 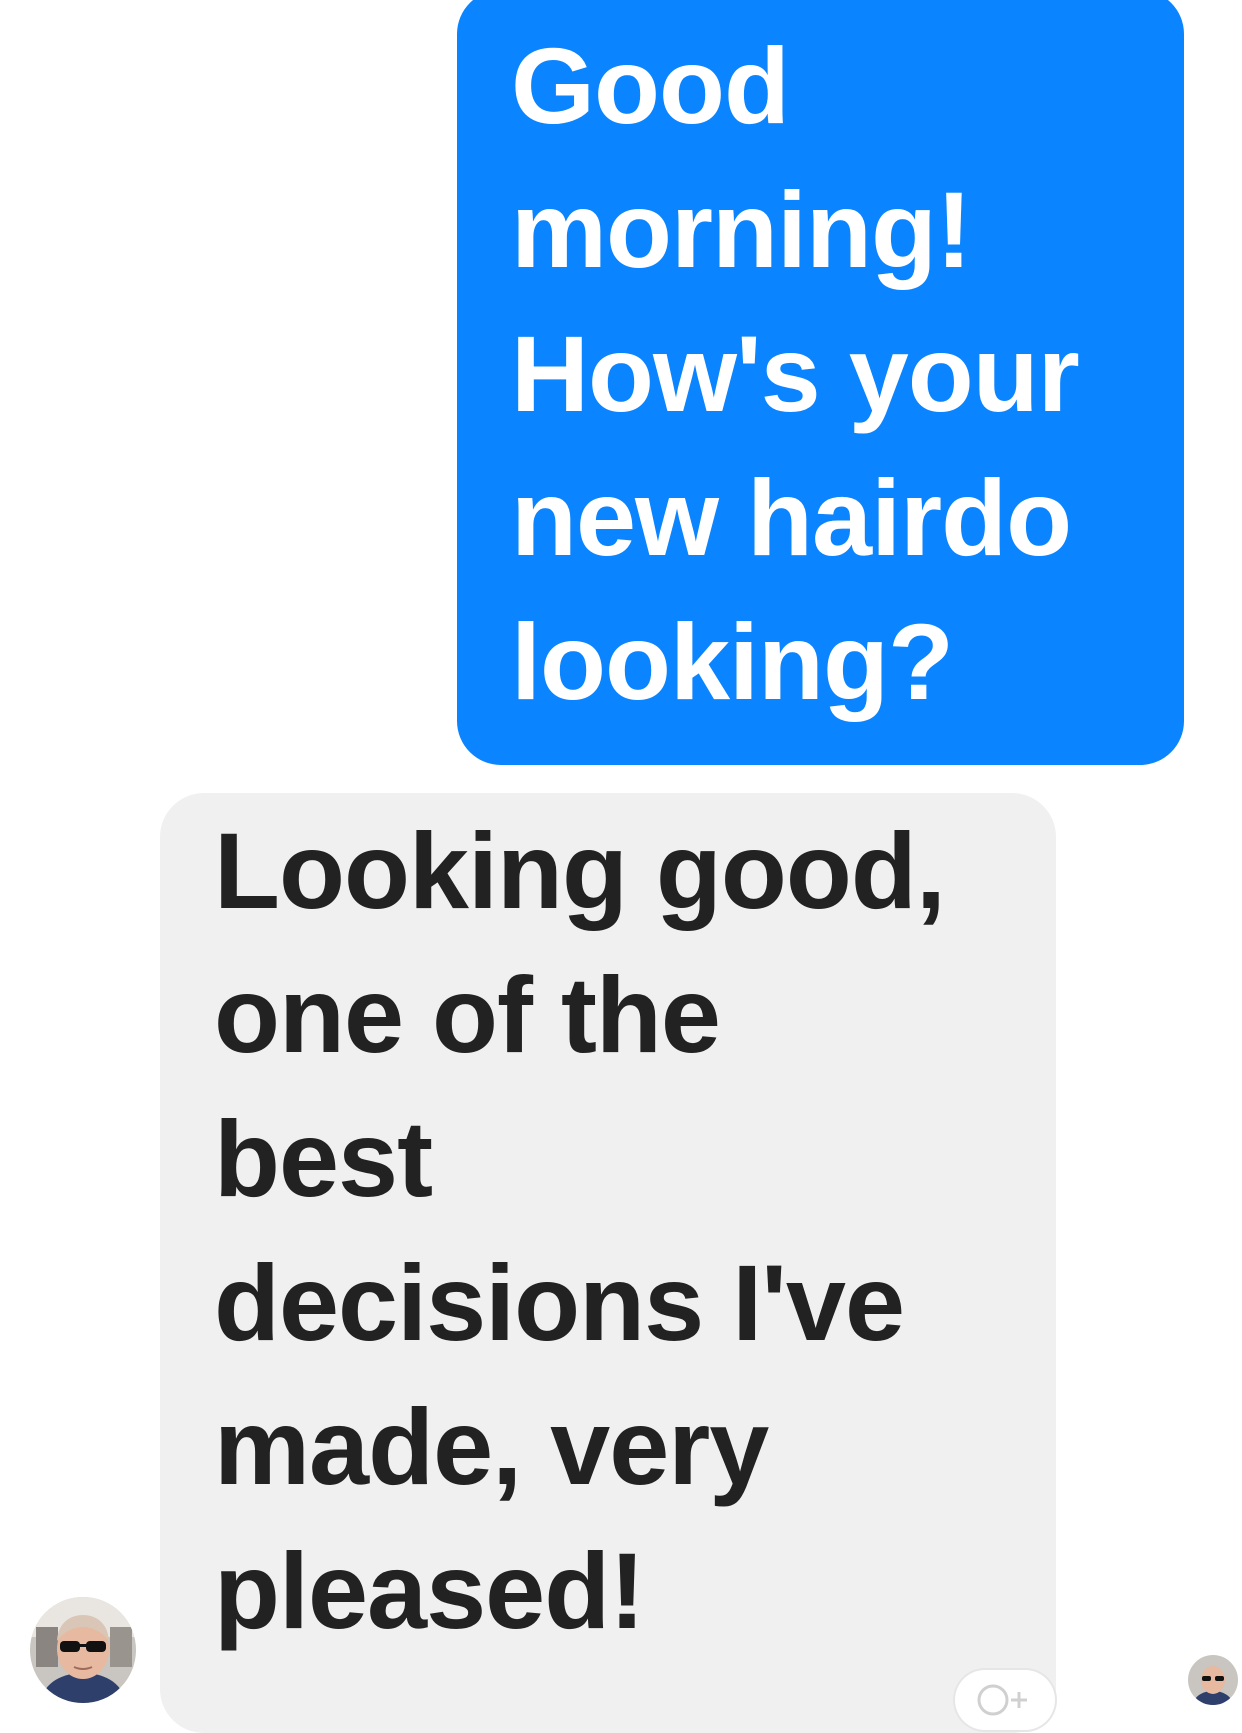 What do you see at coordinates (1002, 1700) in the screenshot?
I see `add-reaction-icon` at bounding box center [1002, 1700].